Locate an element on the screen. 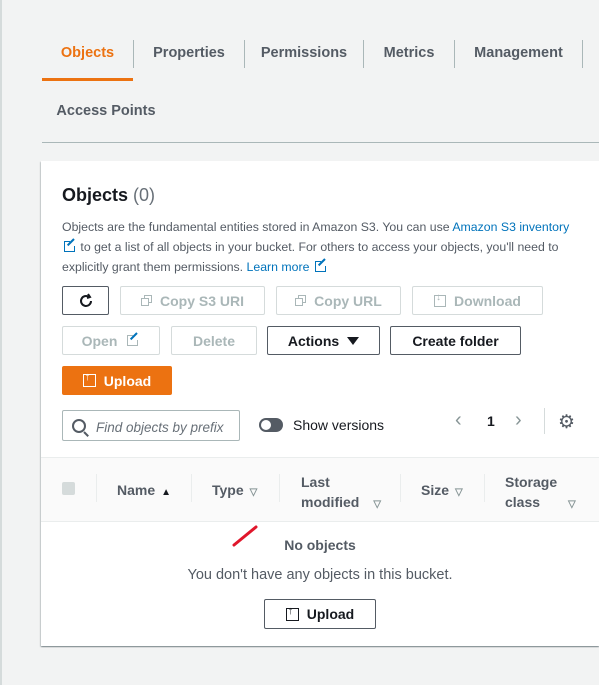 The height and width of the screenshot is (685, 599). show-versions-toggle is located at coordinates (271, 425).